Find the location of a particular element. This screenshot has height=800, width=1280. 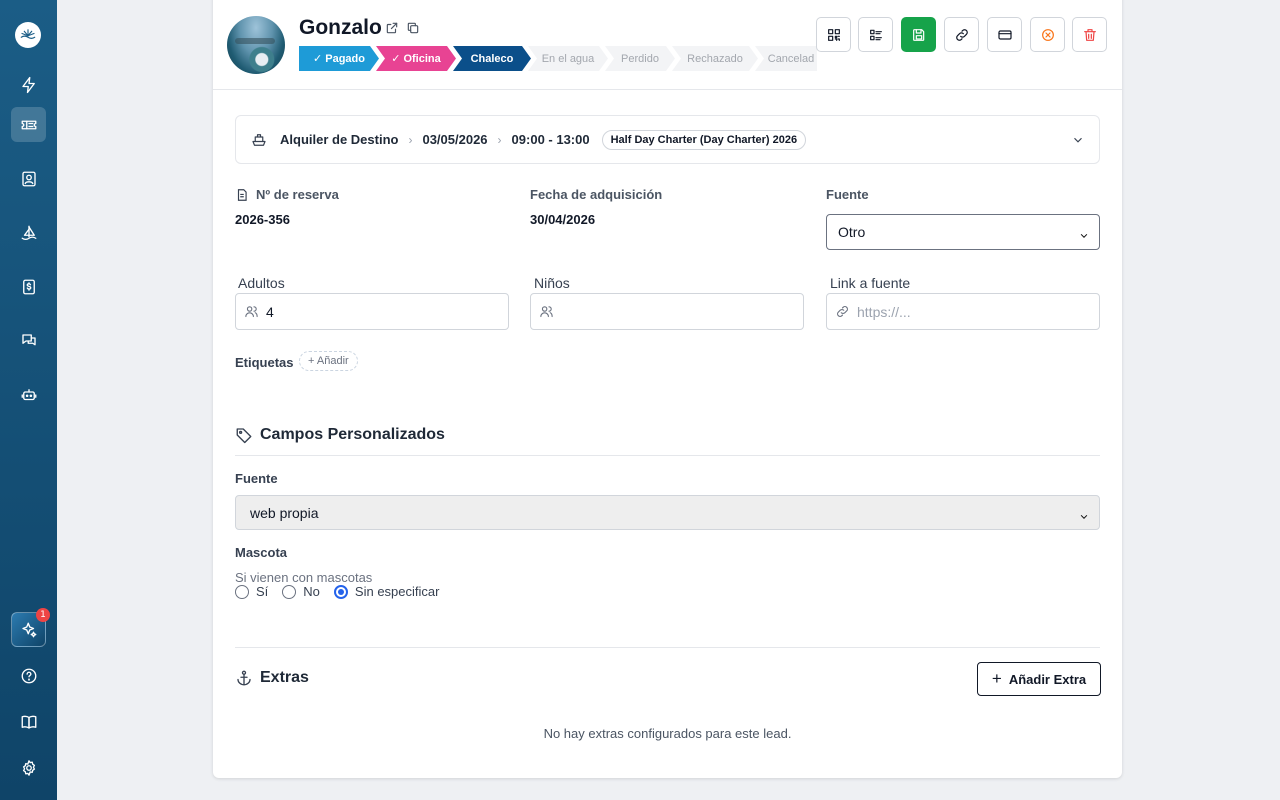

source-select: Otro is located at coordinates (963, 232).